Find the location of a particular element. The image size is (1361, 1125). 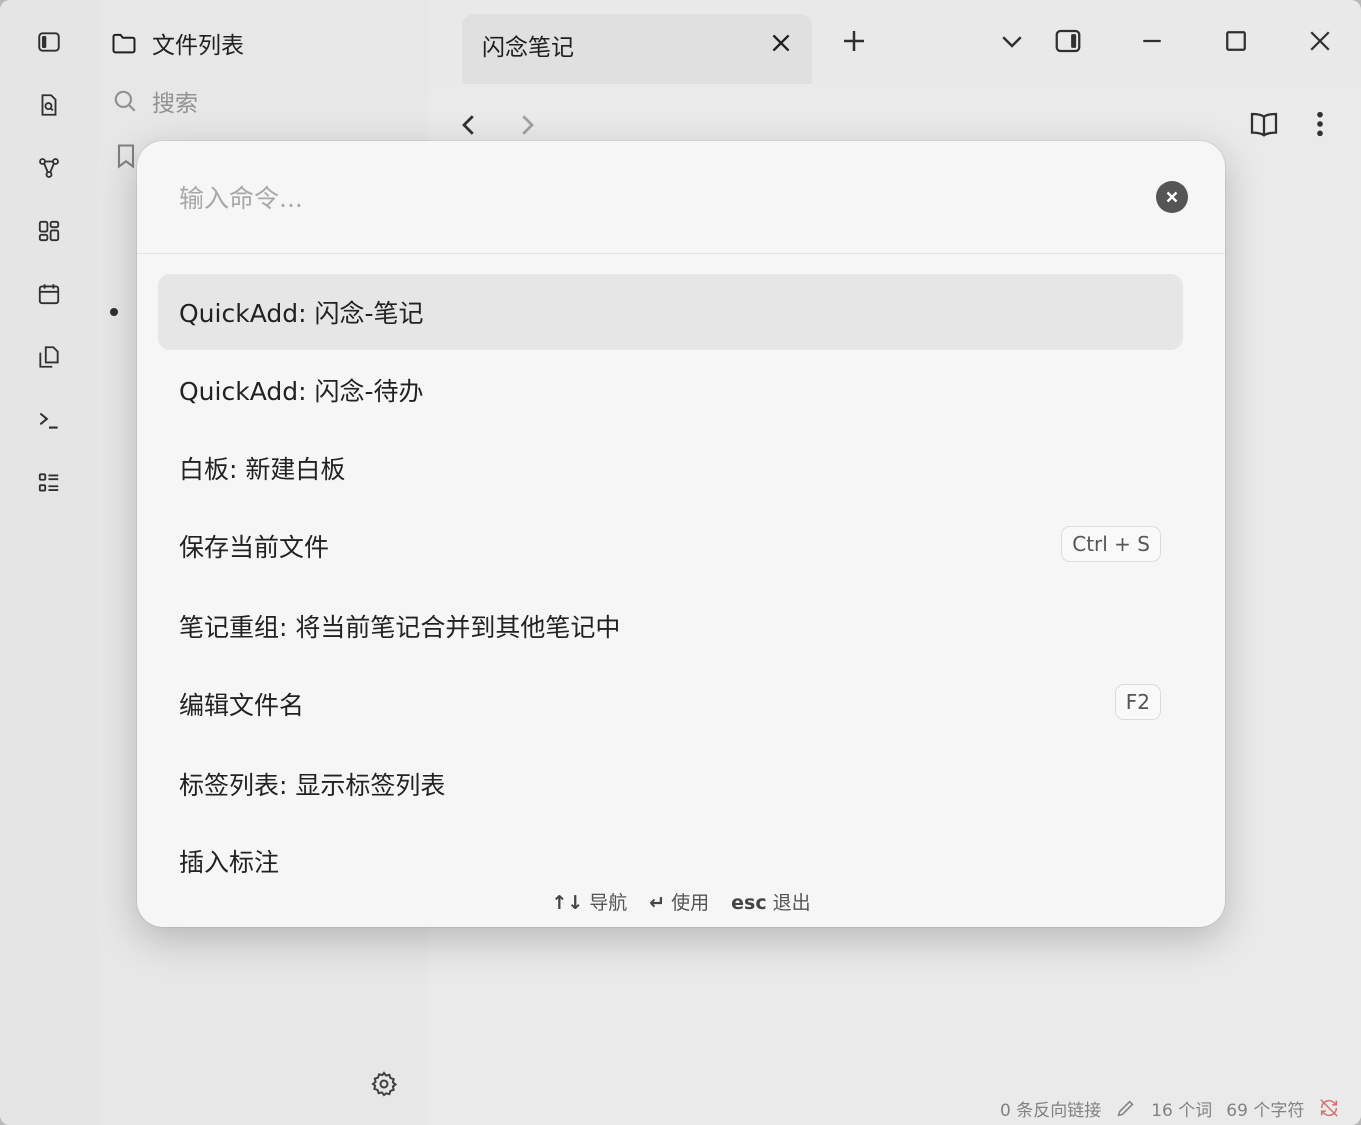

use-key: ↵ is located at coordinates (657, 902).